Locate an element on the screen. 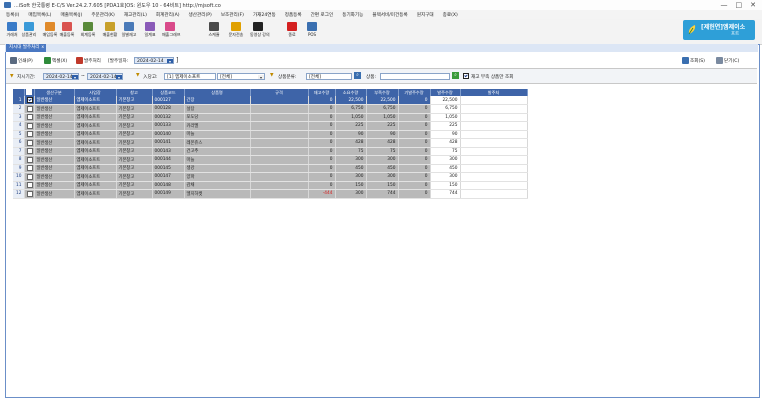  stock-shortage-checkbox is located at coordinates (466, 76).